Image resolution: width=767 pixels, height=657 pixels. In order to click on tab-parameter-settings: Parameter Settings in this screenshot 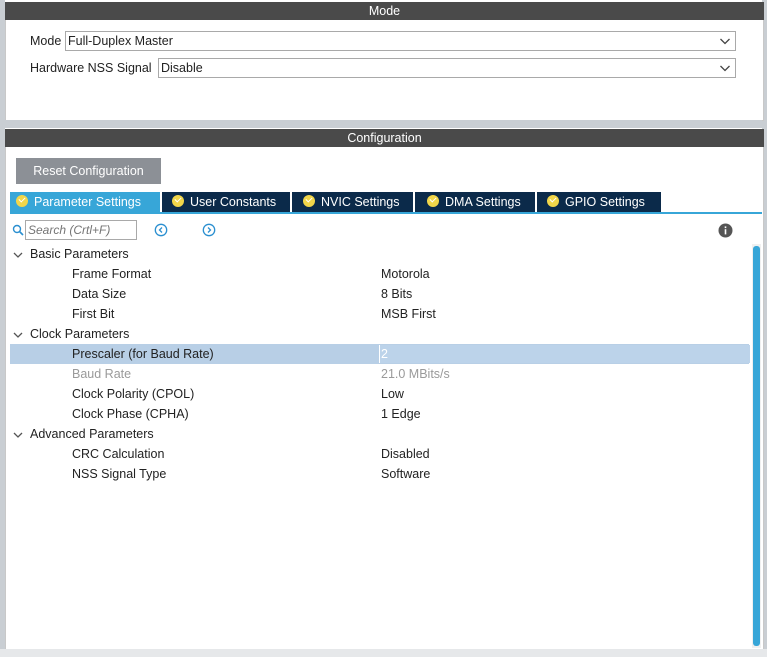, I will do `click(85, 202)`.